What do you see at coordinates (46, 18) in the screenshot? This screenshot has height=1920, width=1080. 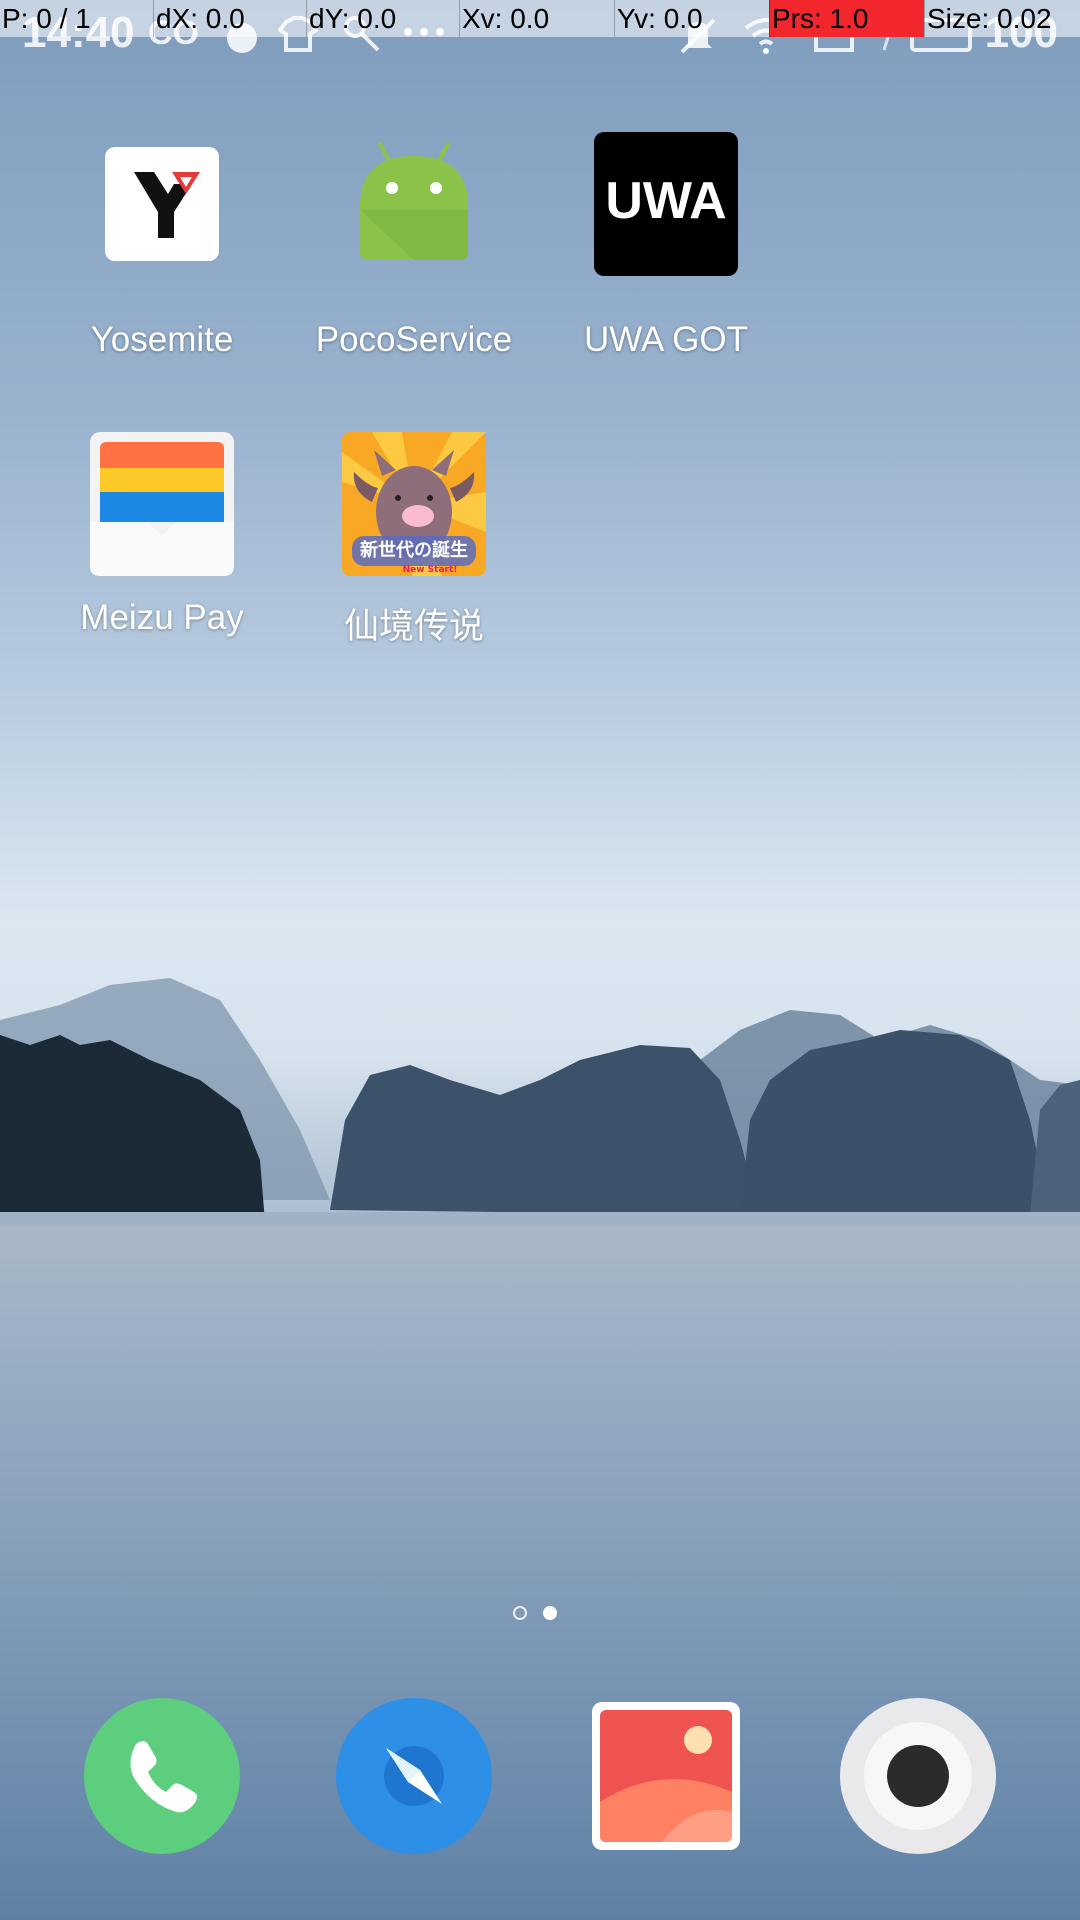 I see `pointer-count: P: 0 / 1` at bounding box center [46, 18].